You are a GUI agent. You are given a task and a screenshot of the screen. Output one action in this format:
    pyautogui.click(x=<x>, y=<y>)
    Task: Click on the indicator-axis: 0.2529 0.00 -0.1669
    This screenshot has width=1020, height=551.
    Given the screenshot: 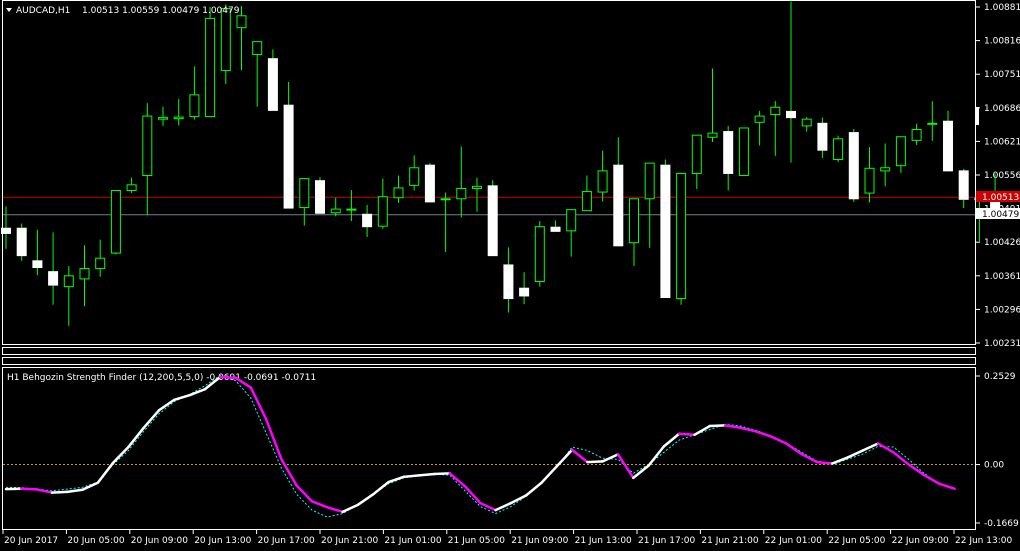 What is the action you would take?
    pyautogui.click(x=997, y=450)
    